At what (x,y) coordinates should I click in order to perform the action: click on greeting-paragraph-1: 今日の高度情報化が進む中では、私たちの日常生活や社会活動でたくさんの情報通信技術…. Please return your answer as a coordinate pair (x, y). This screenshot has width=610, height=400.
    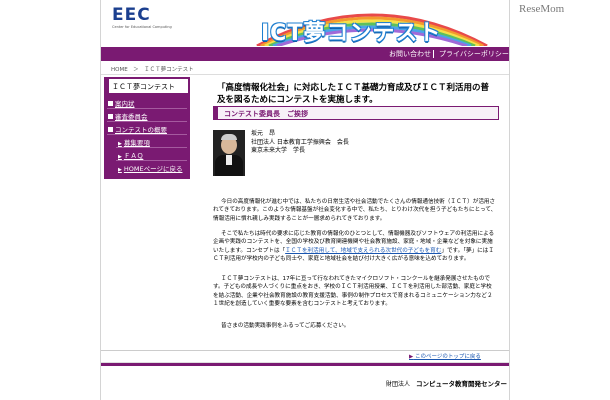
    Looking at the image, I should click on (355, 210).